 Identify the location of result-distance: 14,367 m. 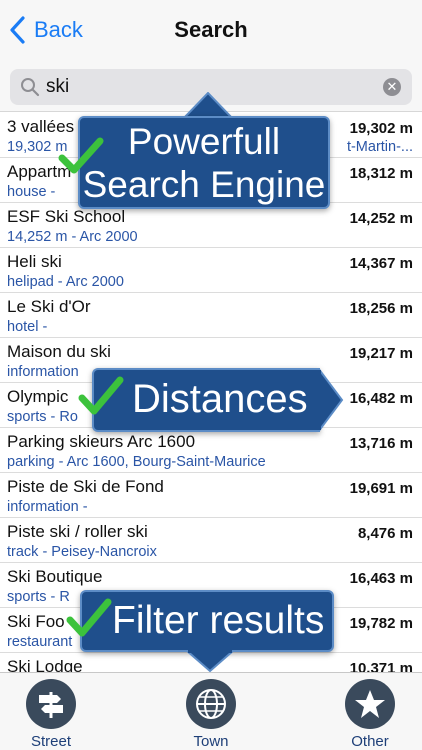
(381, 263).